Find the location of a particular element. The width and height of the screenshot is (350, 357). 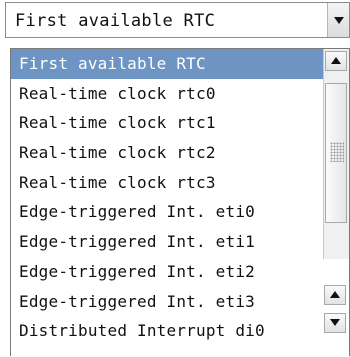

dropdown-arrow-button is located at coordinates (338, 20).